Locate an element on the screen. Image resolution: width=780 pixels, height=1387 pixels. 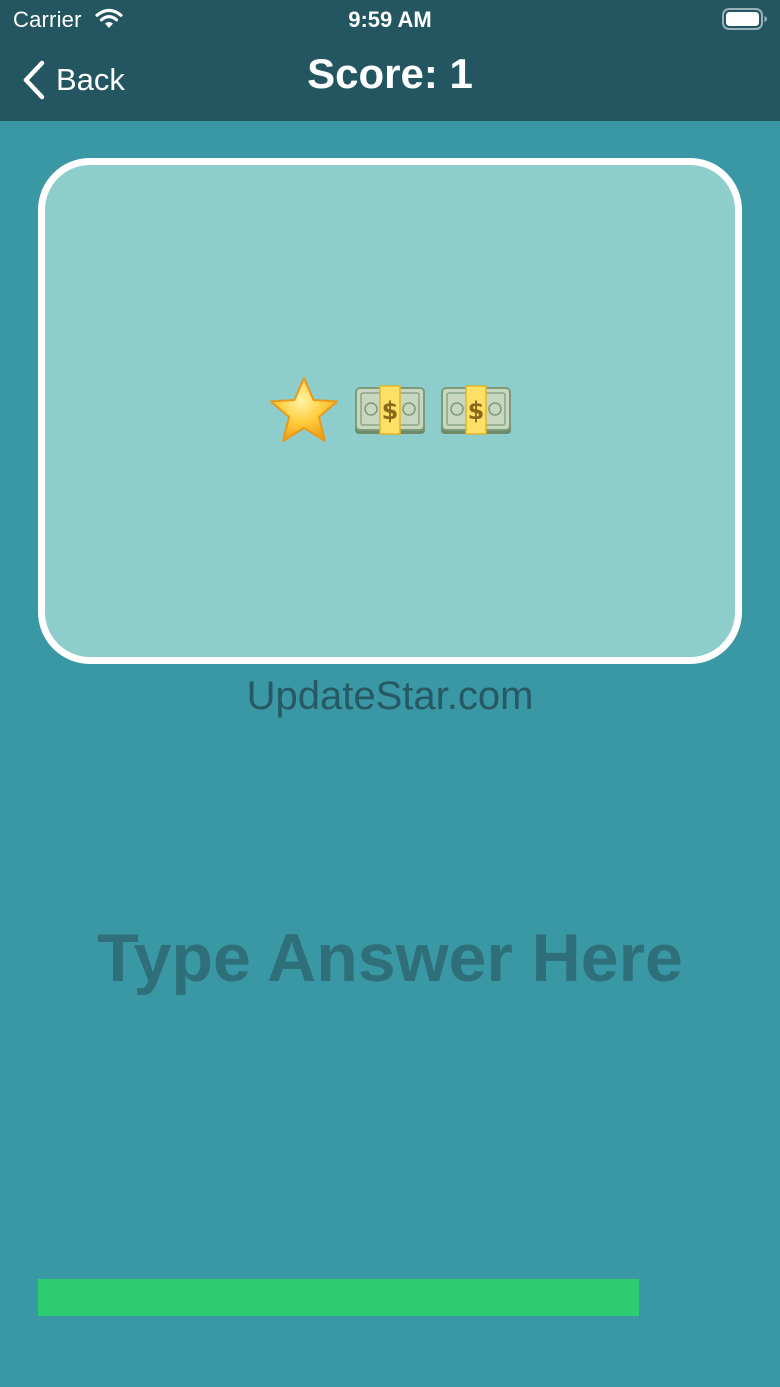
navigation-bar: Carrier 9:59 AM Back Score: 1 is located at coordinates (390, 60).